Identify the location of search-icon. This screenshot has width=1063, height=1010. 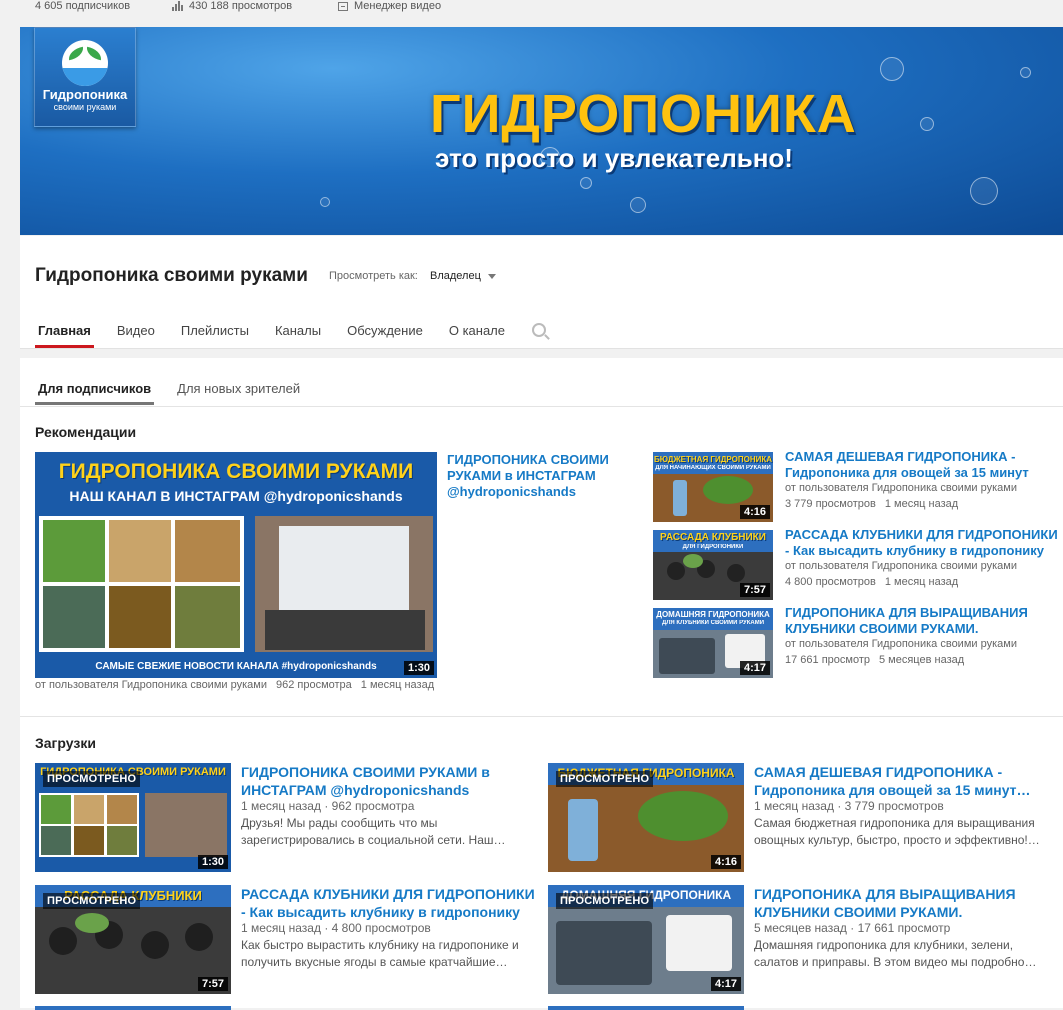
(539, 330).